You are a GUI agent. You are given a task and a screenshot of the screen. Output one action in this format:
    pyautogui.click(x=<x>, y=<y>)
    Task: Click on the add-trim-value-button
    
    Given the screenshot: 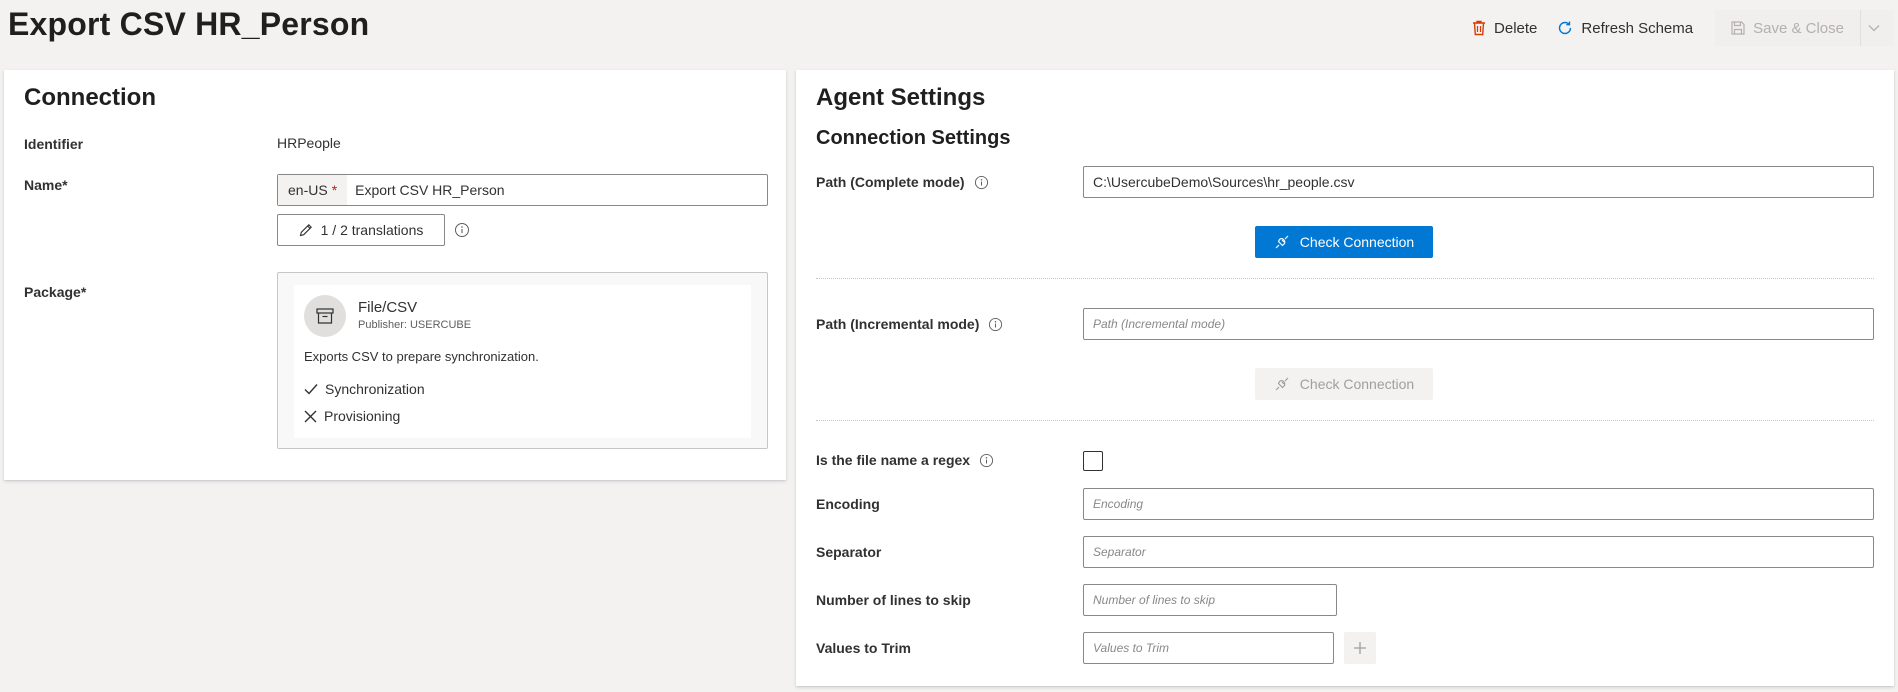 What is the action you would take?
    pyautogui.click(x=1360, y=648)
    